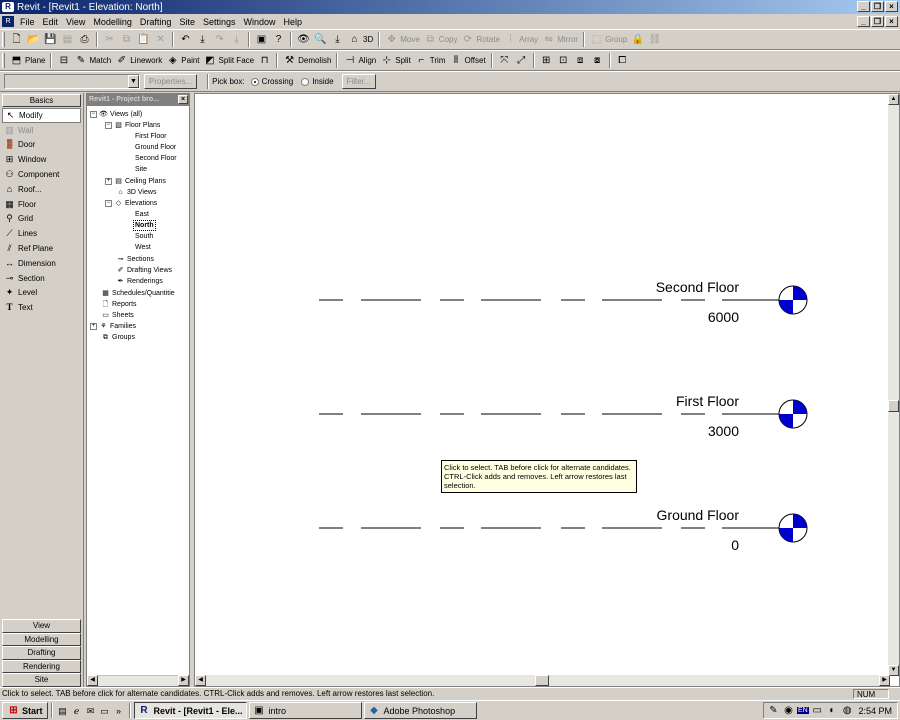 Image resolution: width=900 pixels, height=720 pixels. What do you see at coordinates (563, 530) in the screenshot?
I see `level-ground-floor: Ground Floor 0` at bounding box center [563, 530].